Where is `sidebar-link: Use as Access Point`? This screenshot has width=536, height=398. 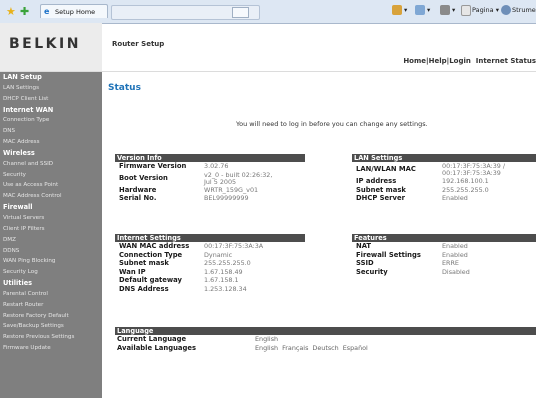
sidebar-link: Use as Access Point is located at coordinates (51, 185).